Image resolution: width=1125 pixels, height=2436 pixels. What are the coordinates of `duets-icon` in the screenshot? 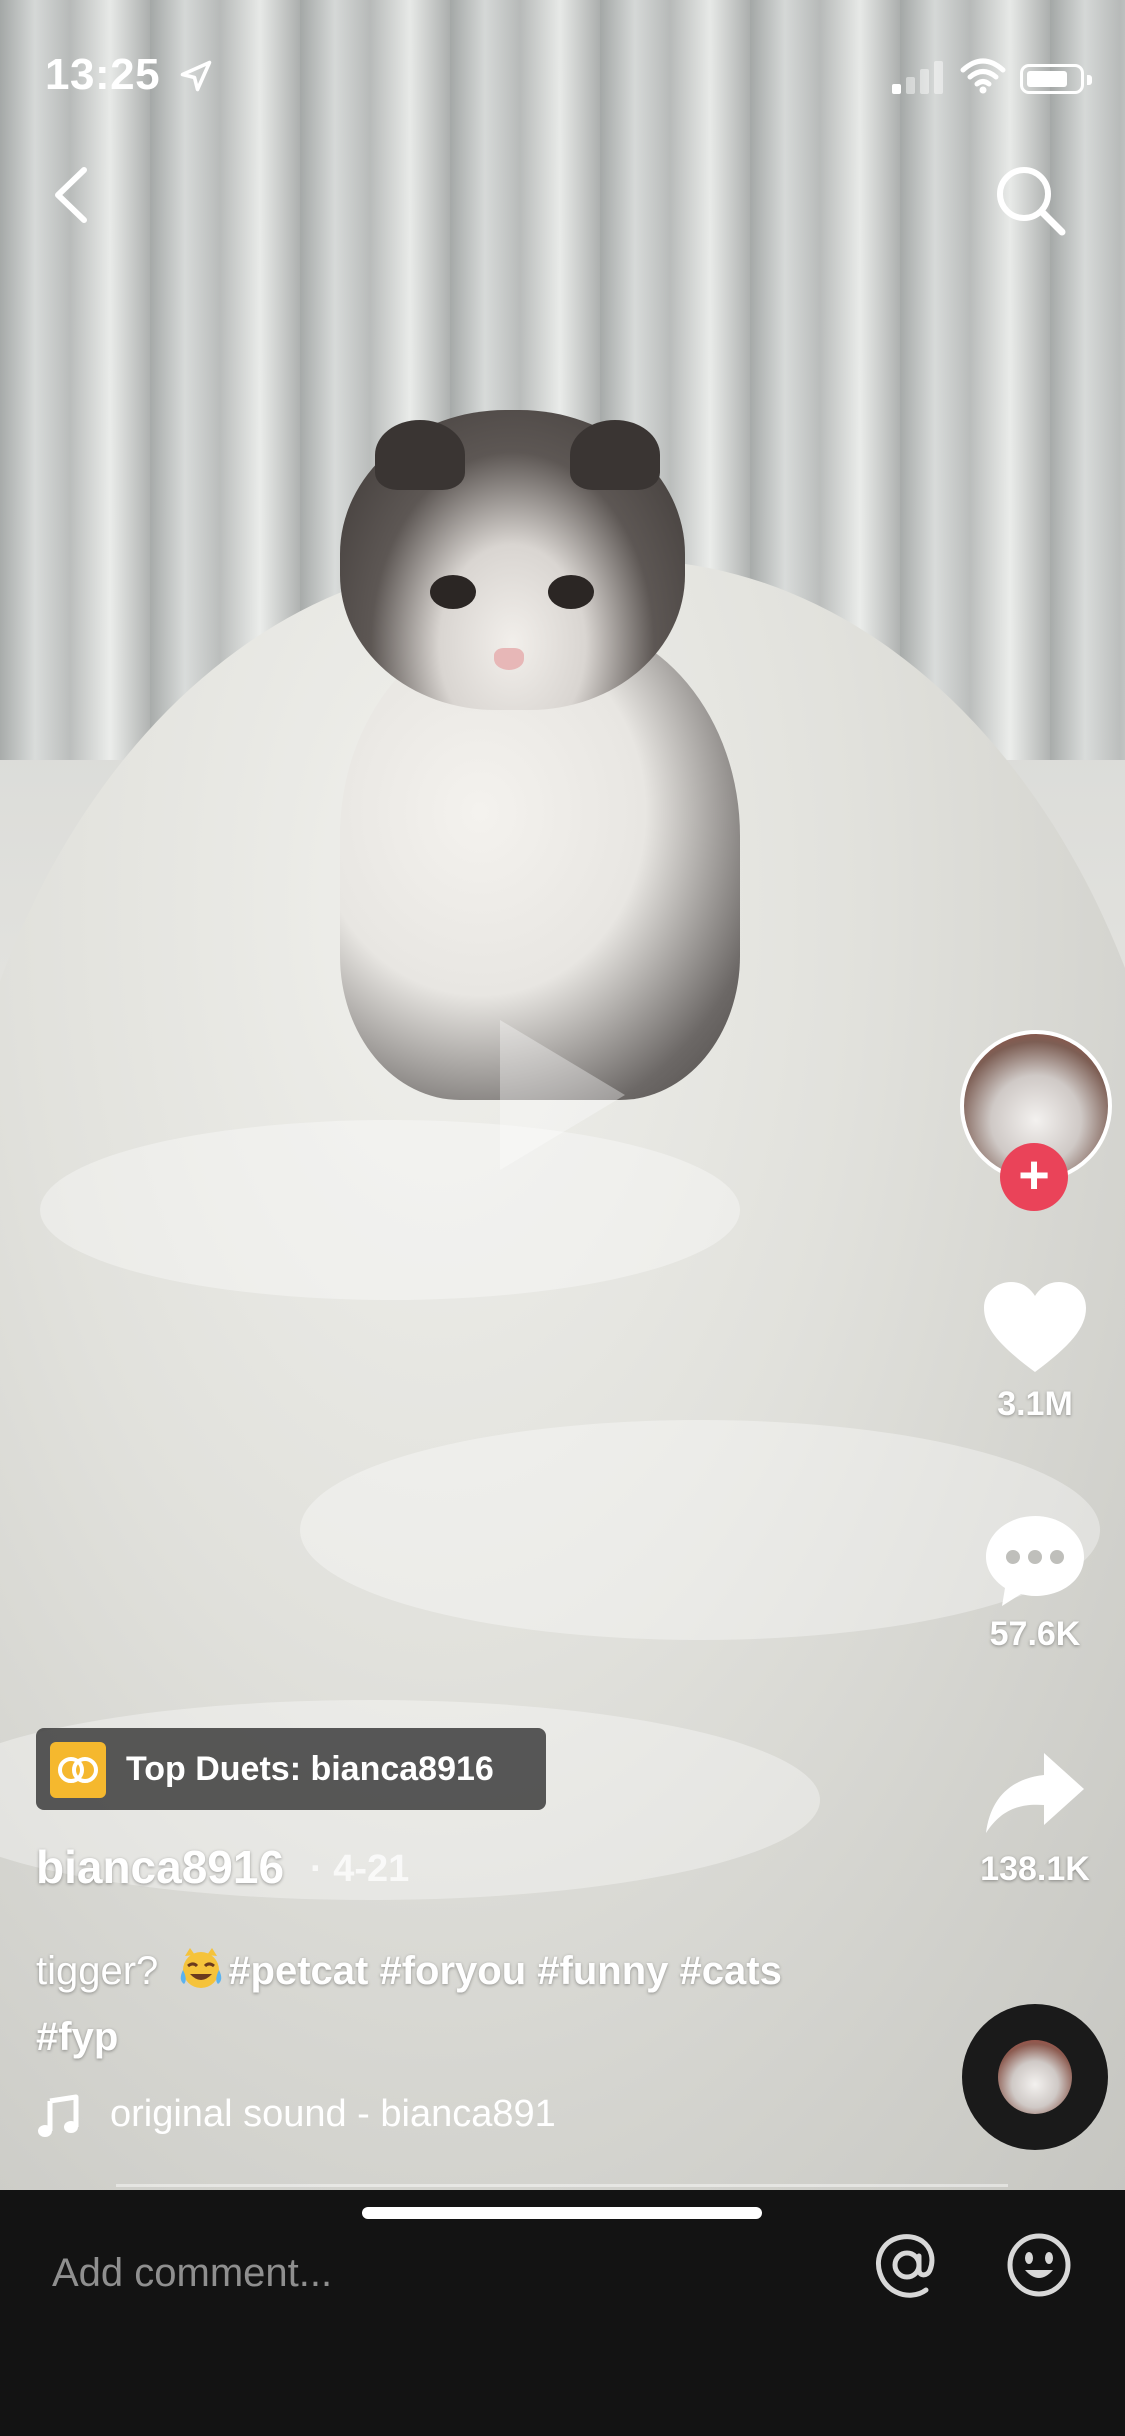 It's located at (78, 1770).